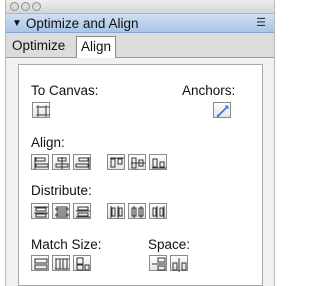  What do you see at coordinates (40, 211) in the screenshot?
I see `distribute-top-icon` at bounding box center [40, 211].